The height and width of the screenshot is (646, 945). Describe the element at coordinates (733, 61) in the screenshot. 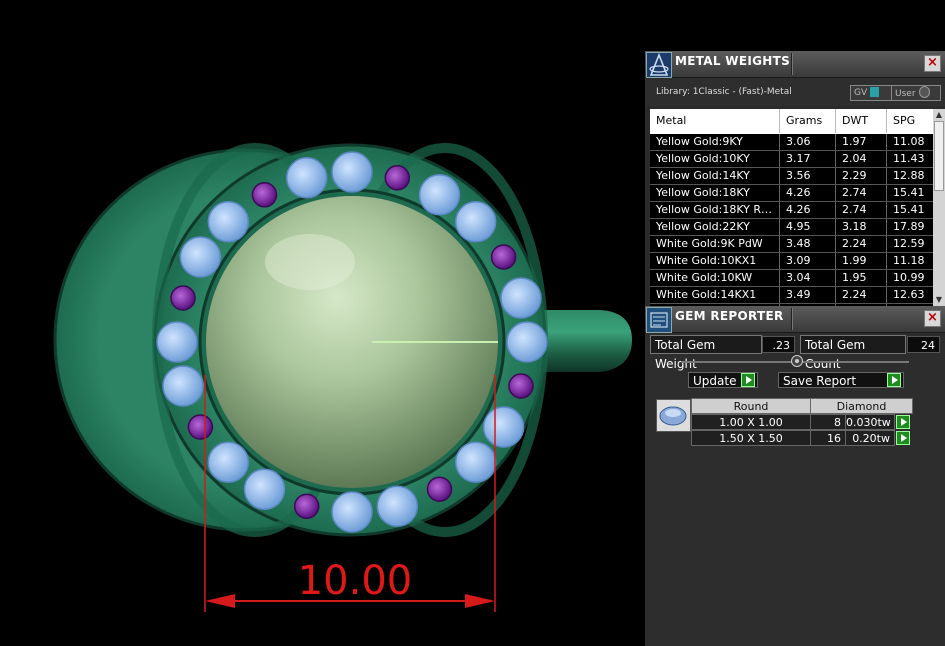

I see `metal-weights-title: METAL WEIGHTS` at that location.